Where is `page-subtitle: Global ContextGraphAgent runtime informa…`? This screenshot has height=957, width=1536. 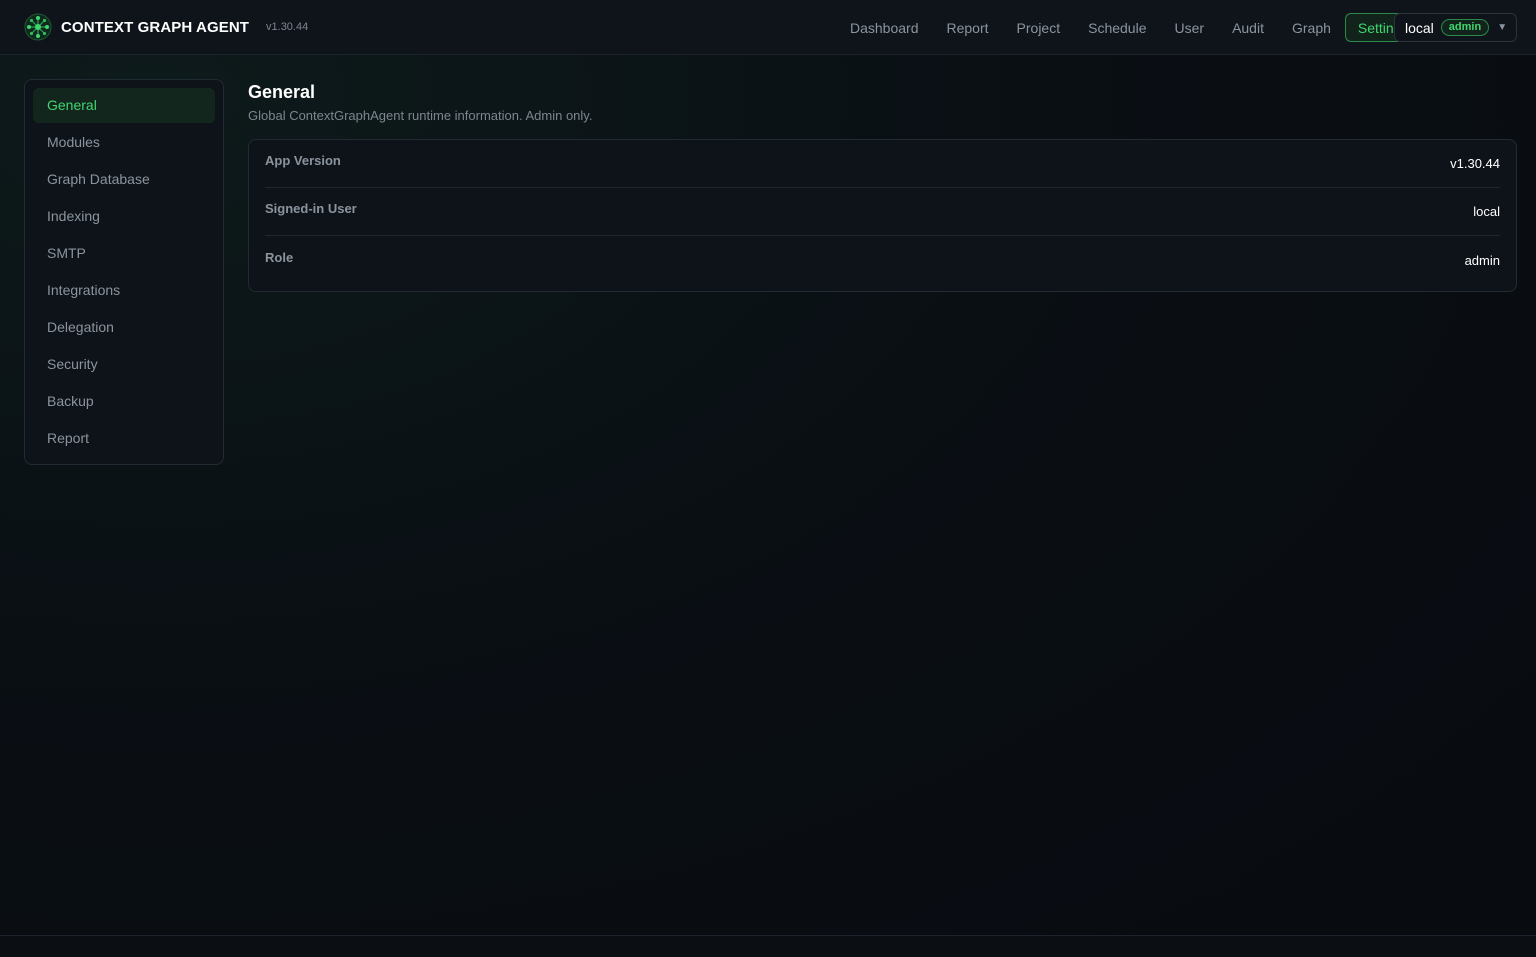 page-subtitle: Global ContextGraphAgent runtime informa… is located at coordinates (420, 115).